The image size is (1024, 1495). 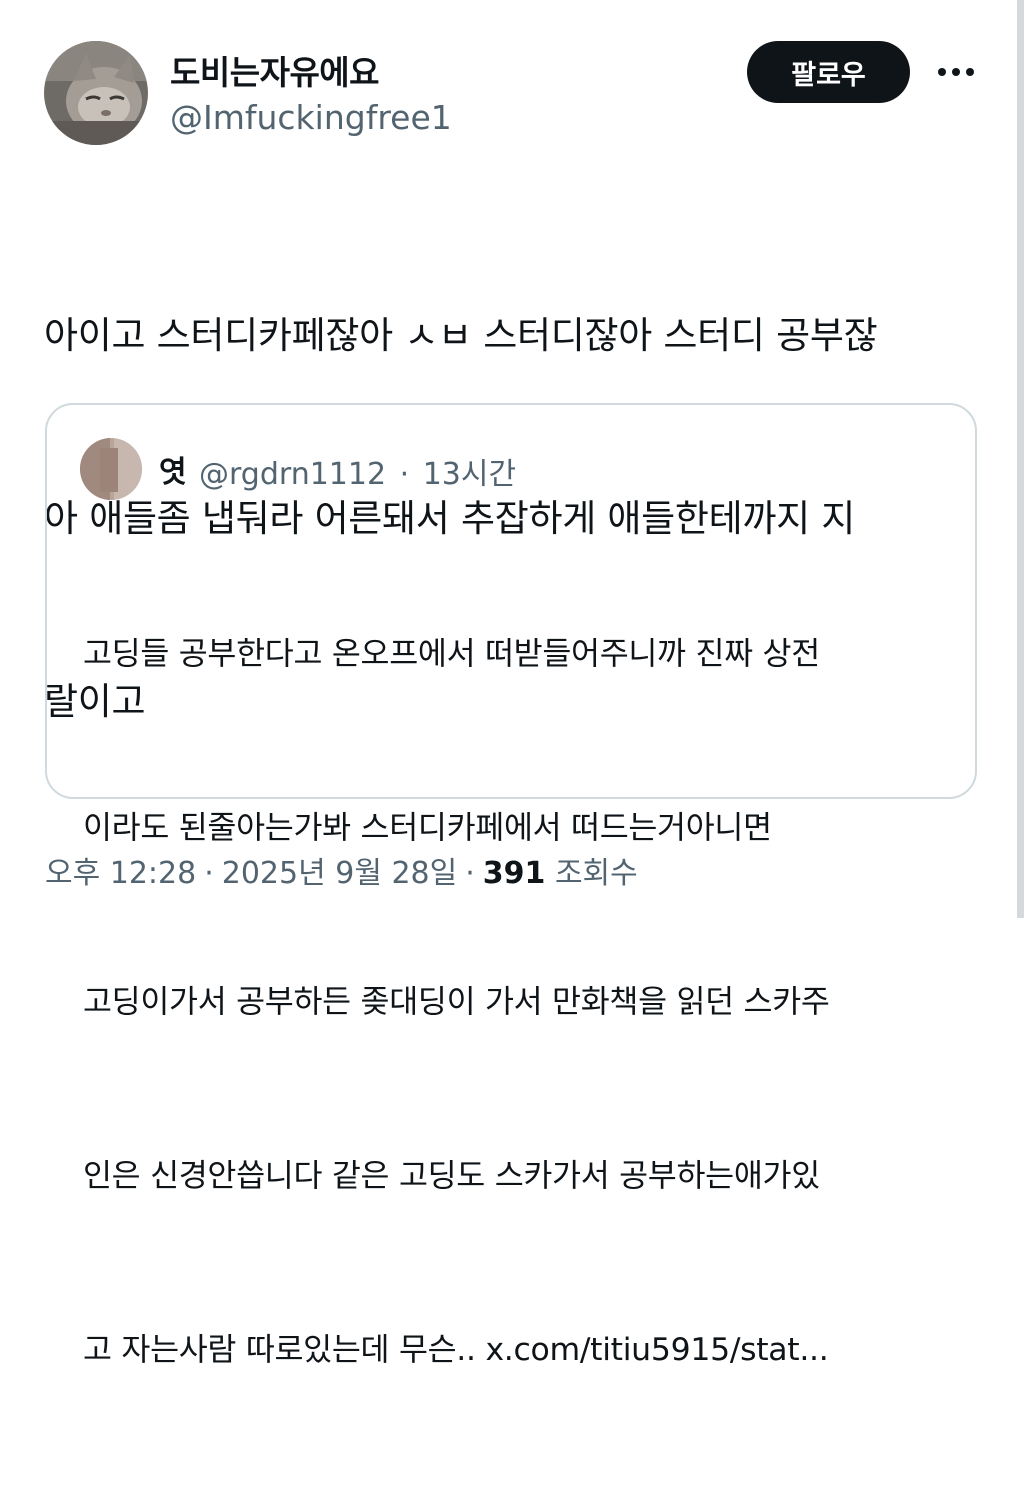 What do you see at coordinates (311, 117) in the screenshot?
I see `author-handle: @Imfuckingfree1` at bounding box center [311, 117].